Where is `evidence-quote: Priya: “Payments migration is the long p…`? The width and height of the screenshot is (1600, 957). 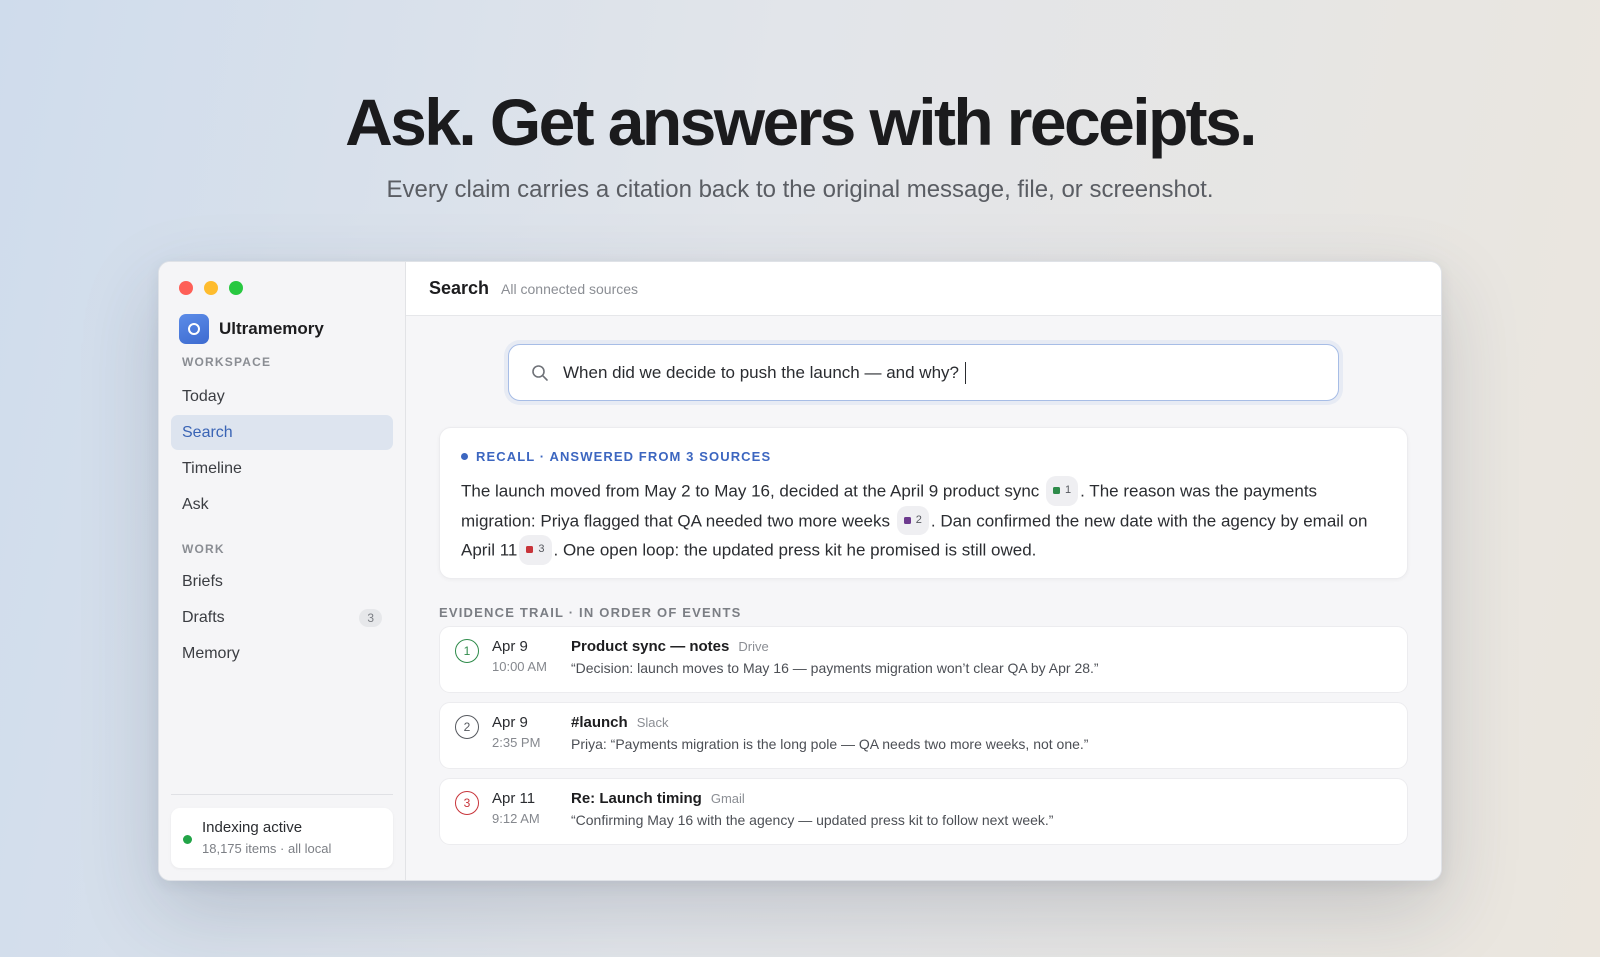
evidence-quote: Priya: “Payments migration is the long p… is located at coordinates (830, 744).